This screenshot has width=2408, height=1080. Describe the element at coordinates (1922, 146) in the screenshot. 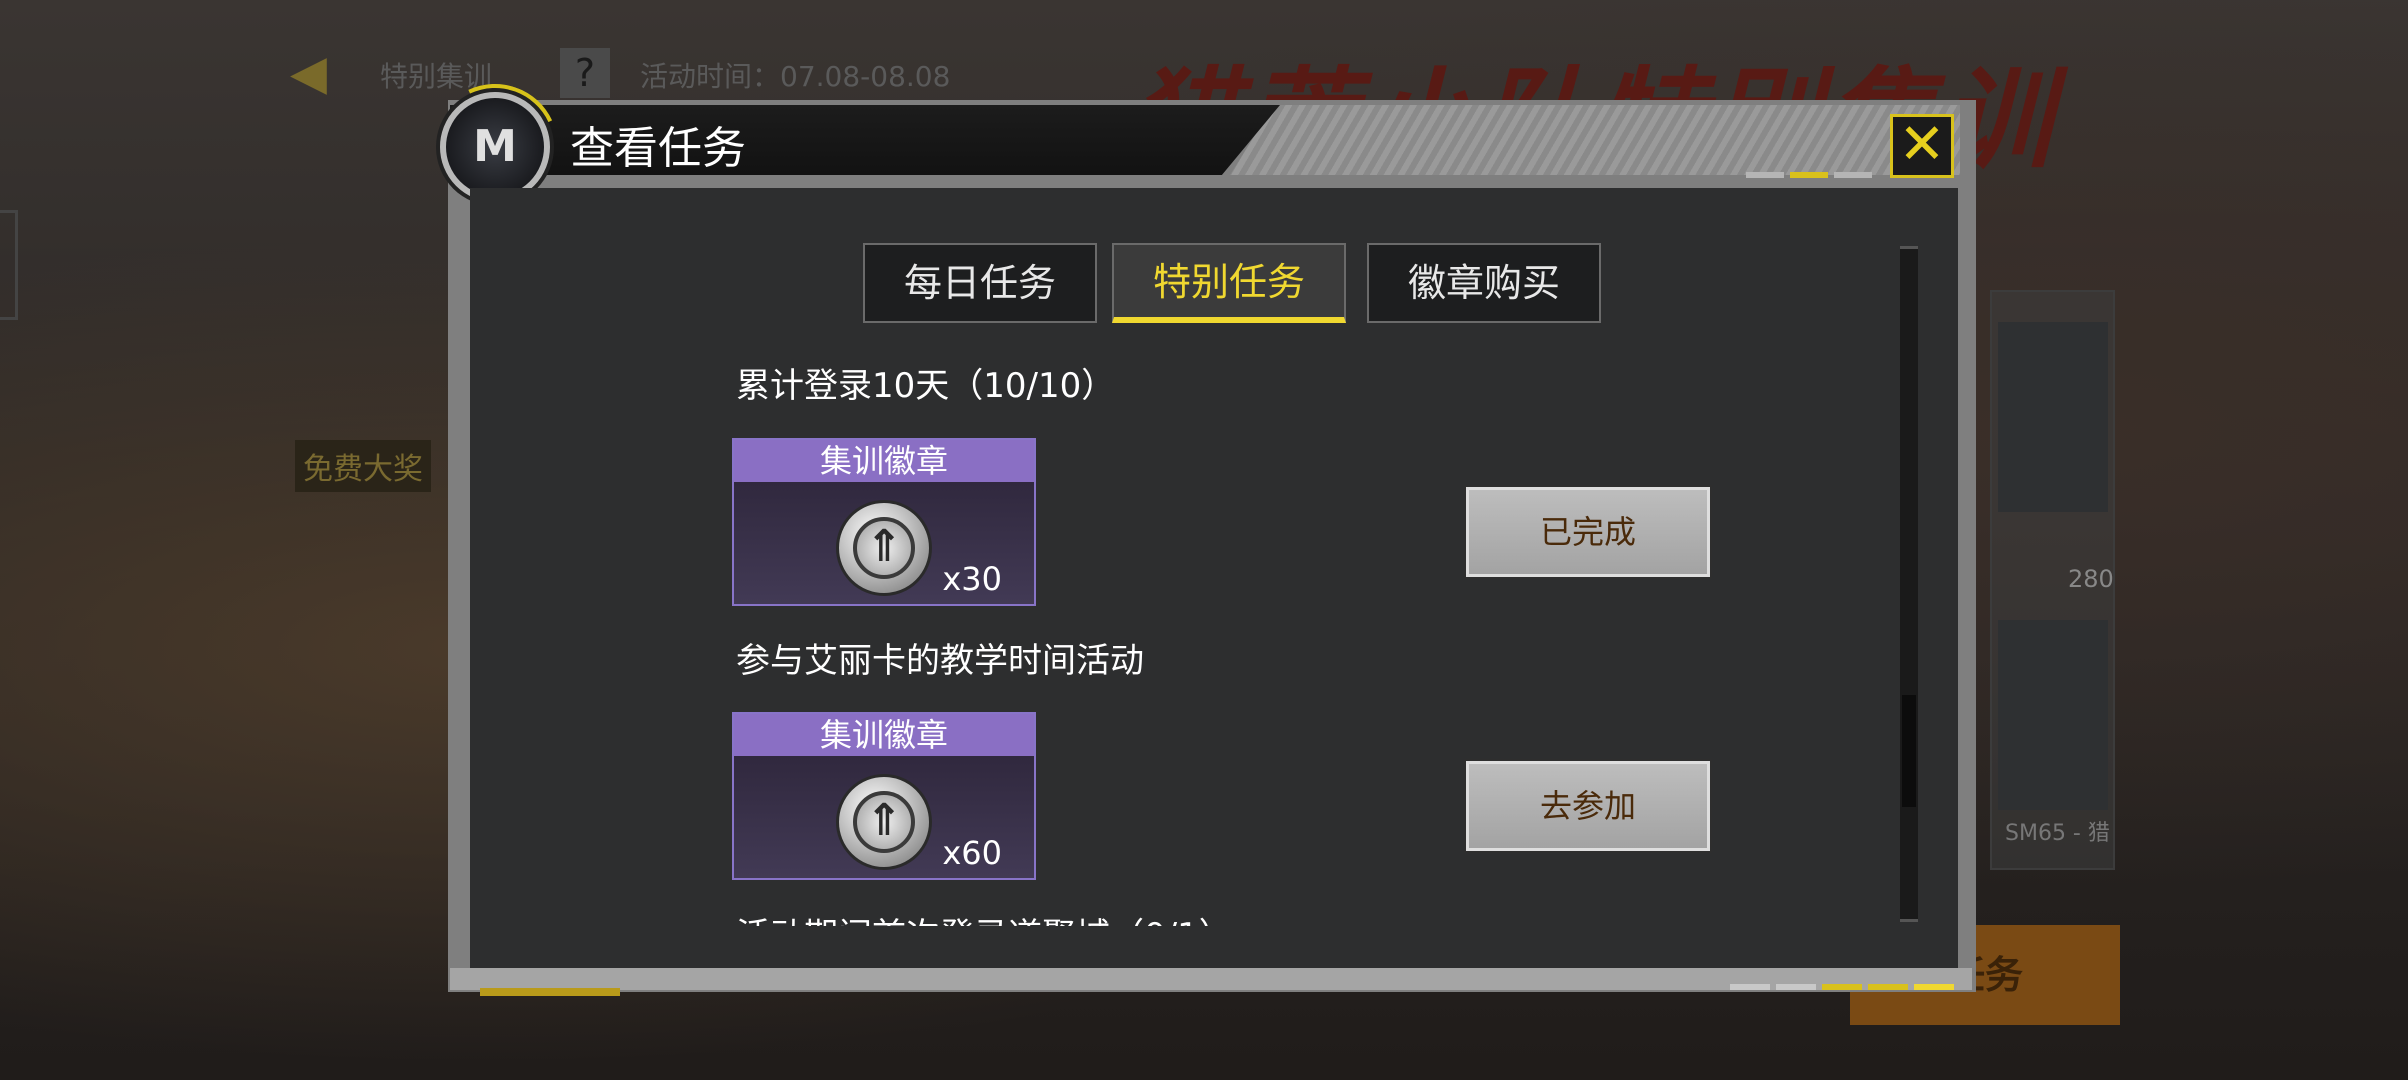

I see `close-button: ✕` at that location.